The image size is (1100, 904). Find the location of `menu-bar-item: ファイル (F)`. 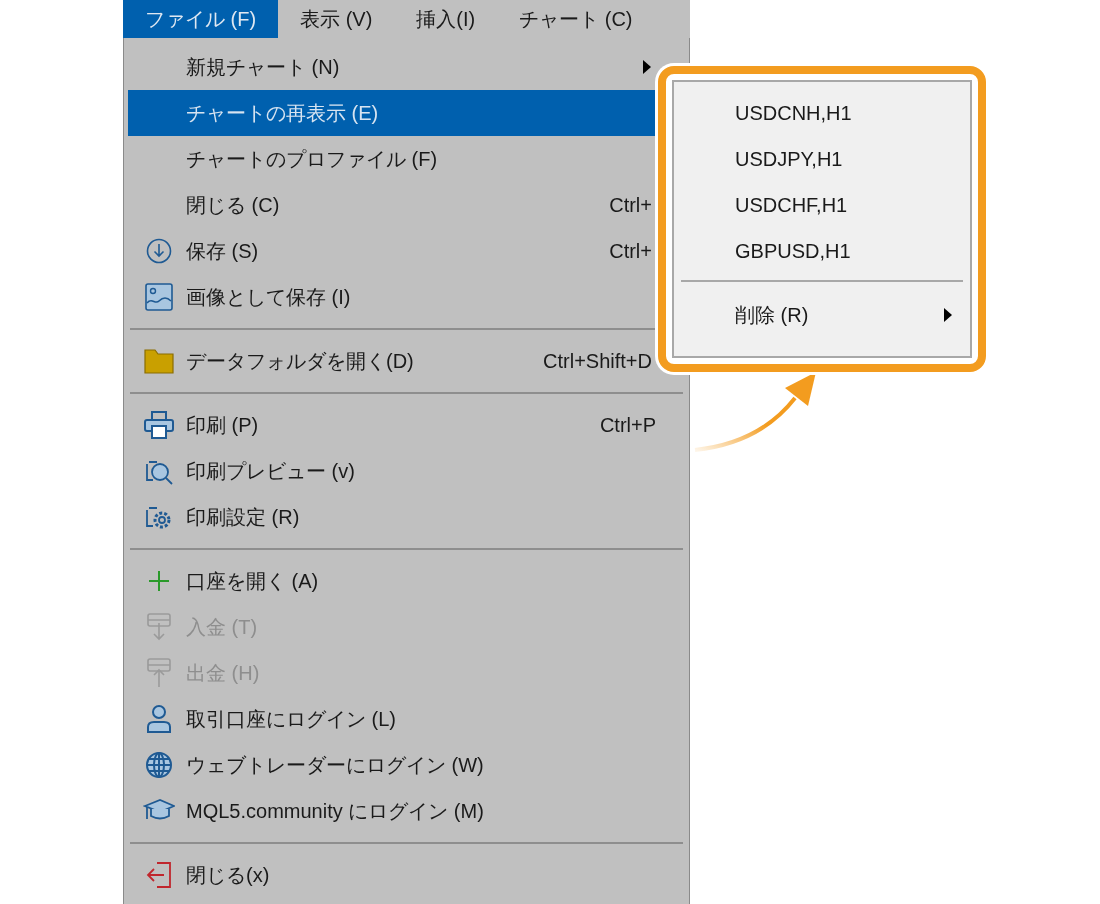

menu-bar-item: ファイル (F) is located at coordinates (201, 19).